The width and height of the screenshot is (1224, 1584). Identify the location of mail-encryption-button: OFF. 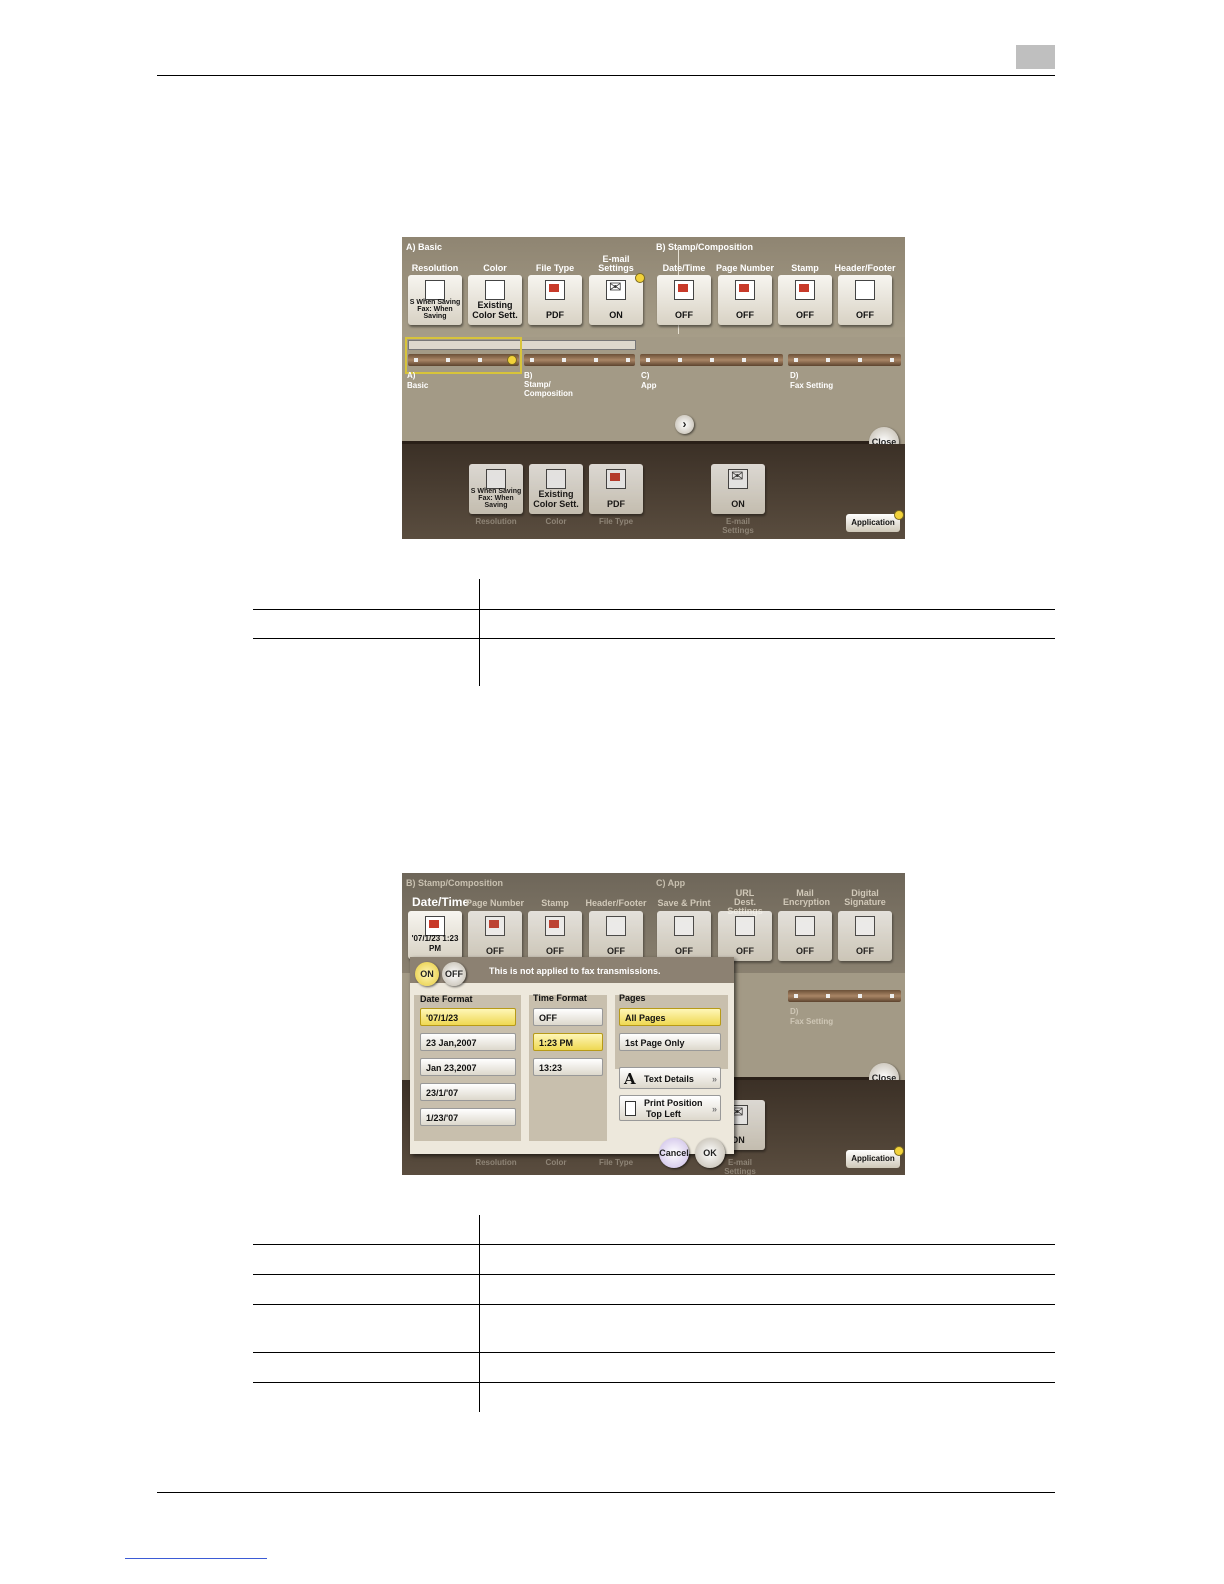
(805, 936).